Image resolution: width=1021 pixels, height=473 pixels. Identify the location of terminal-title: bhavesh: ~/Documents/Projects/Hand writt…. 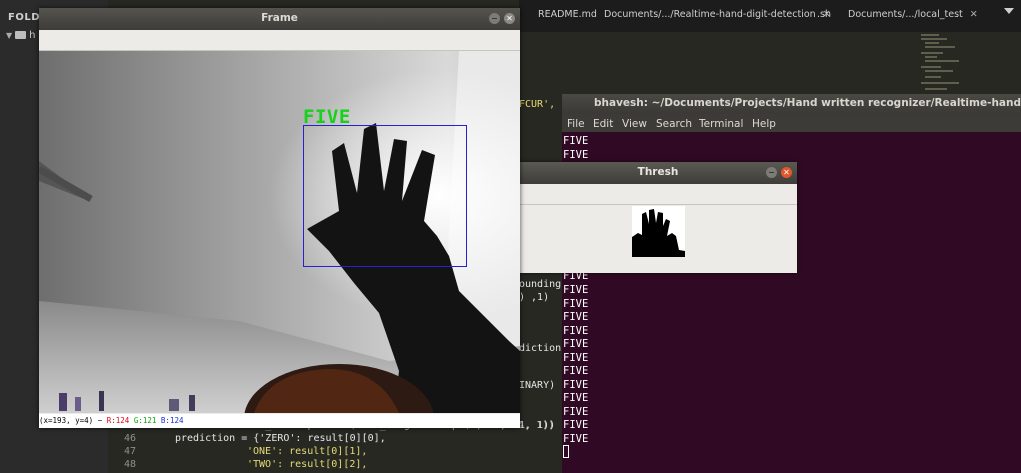
(807, 103).